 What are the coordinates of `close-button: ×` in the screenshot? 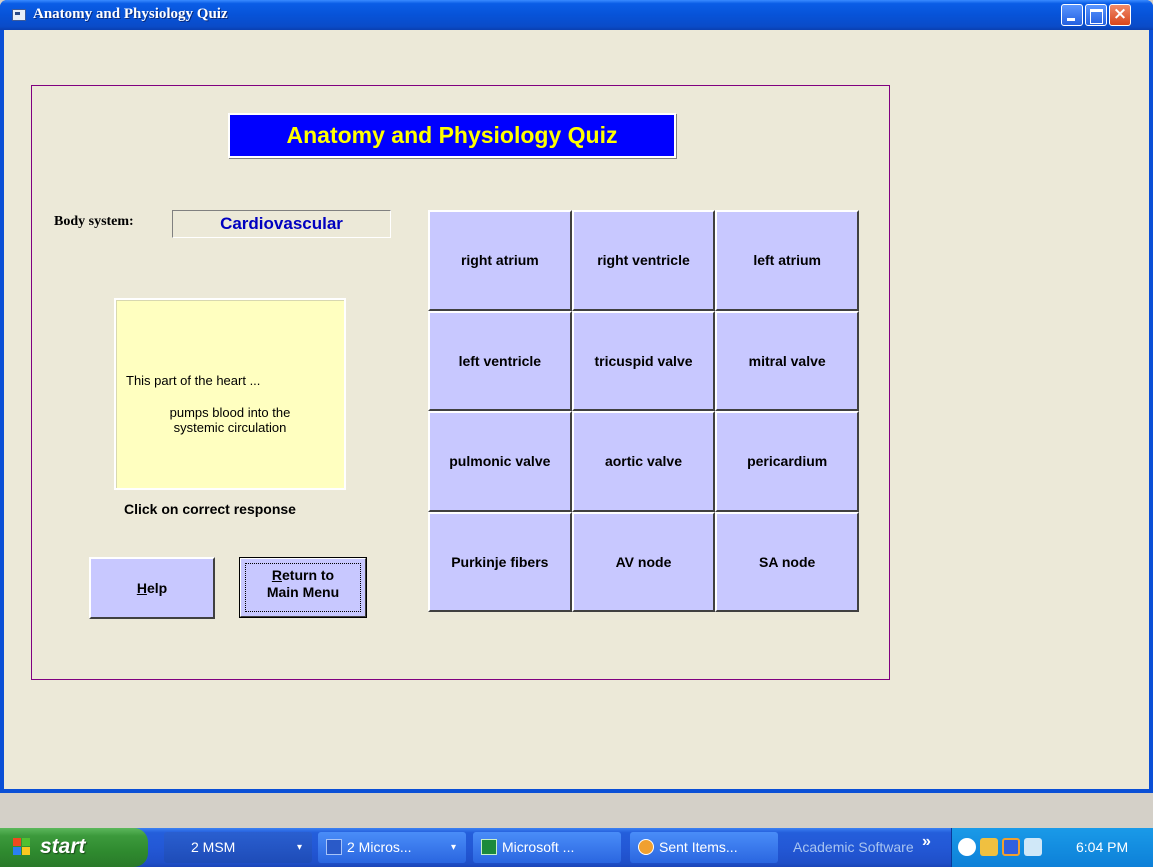 It's located at (1120, 15).